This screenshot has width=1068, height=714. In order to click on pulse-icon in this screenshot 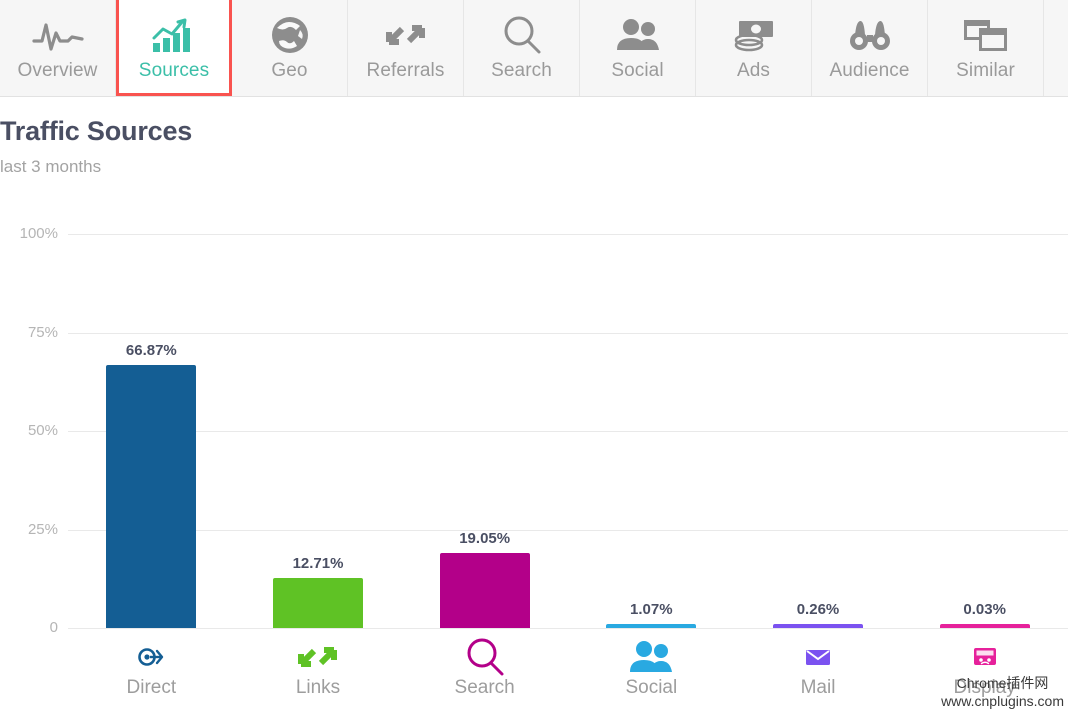, I will do `click(57, 35)`.